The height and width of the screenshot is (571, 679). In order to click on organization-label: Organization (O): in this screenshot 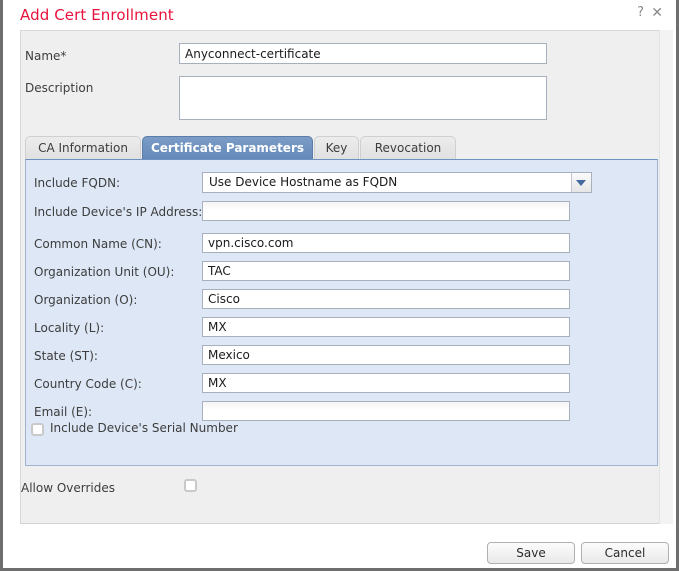, I will do `click(86, 300)`.